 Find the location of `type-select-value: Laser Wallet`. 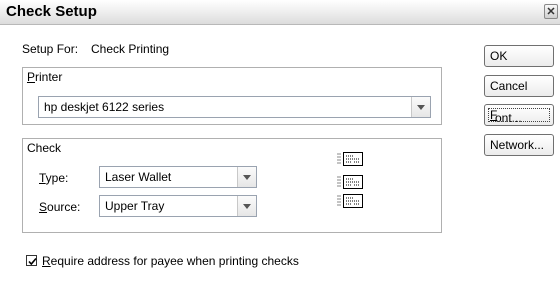

type-select-value: Laser Wallet is located at coordinates (138, 177).